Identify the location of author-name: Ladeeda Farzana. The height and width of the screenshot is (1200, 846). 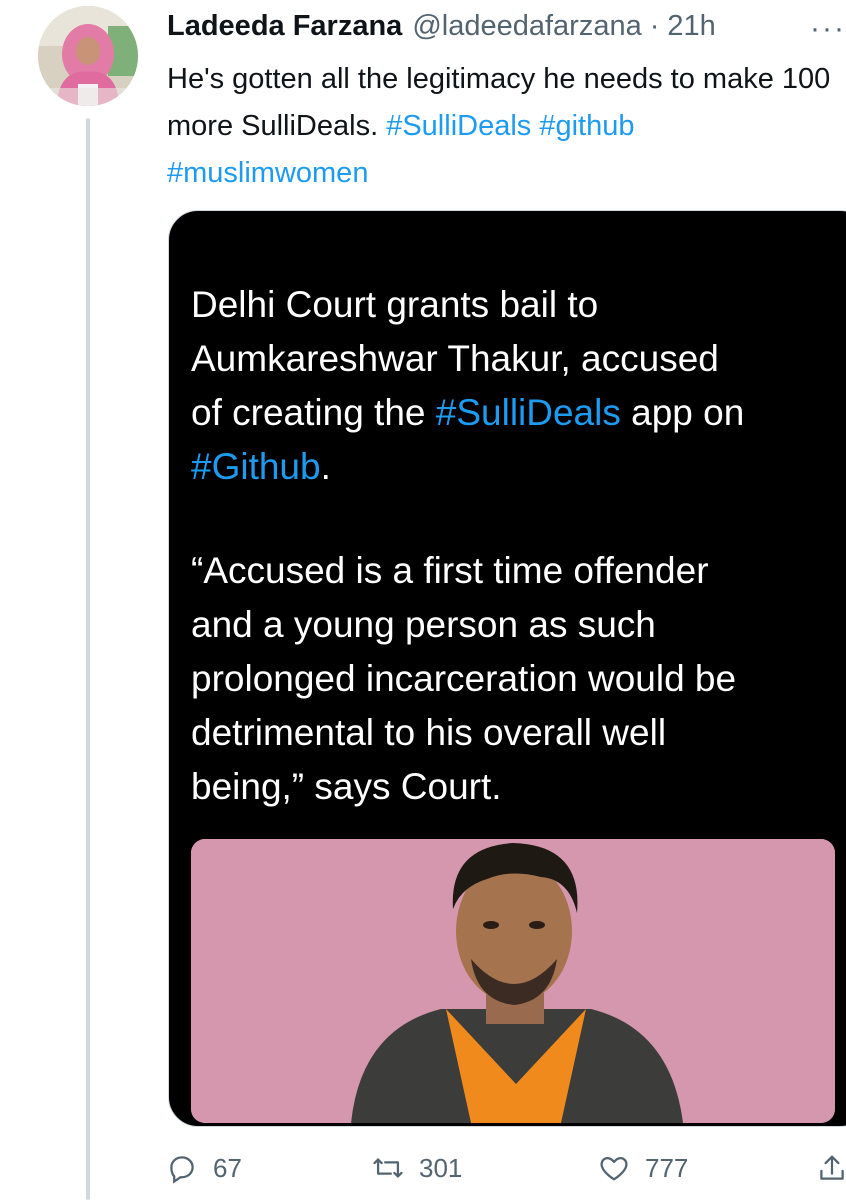
(284, 26).